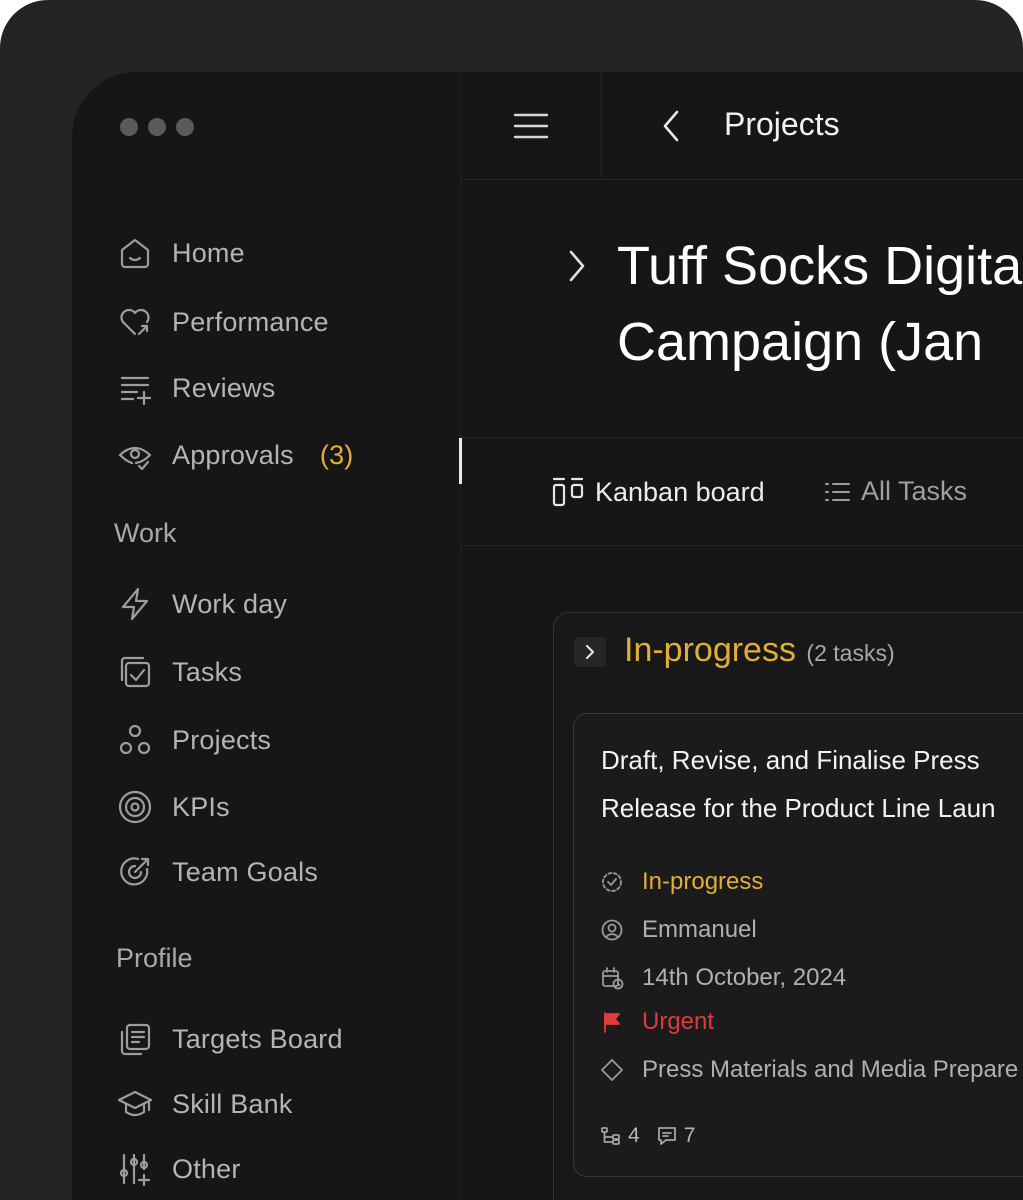 This screenshot has height=1200, width=1023. What do you see at coordinates (224, 387) in the screenshot?
I see `sidebar-item-label: Reviews` at bounding box center [224, 387].